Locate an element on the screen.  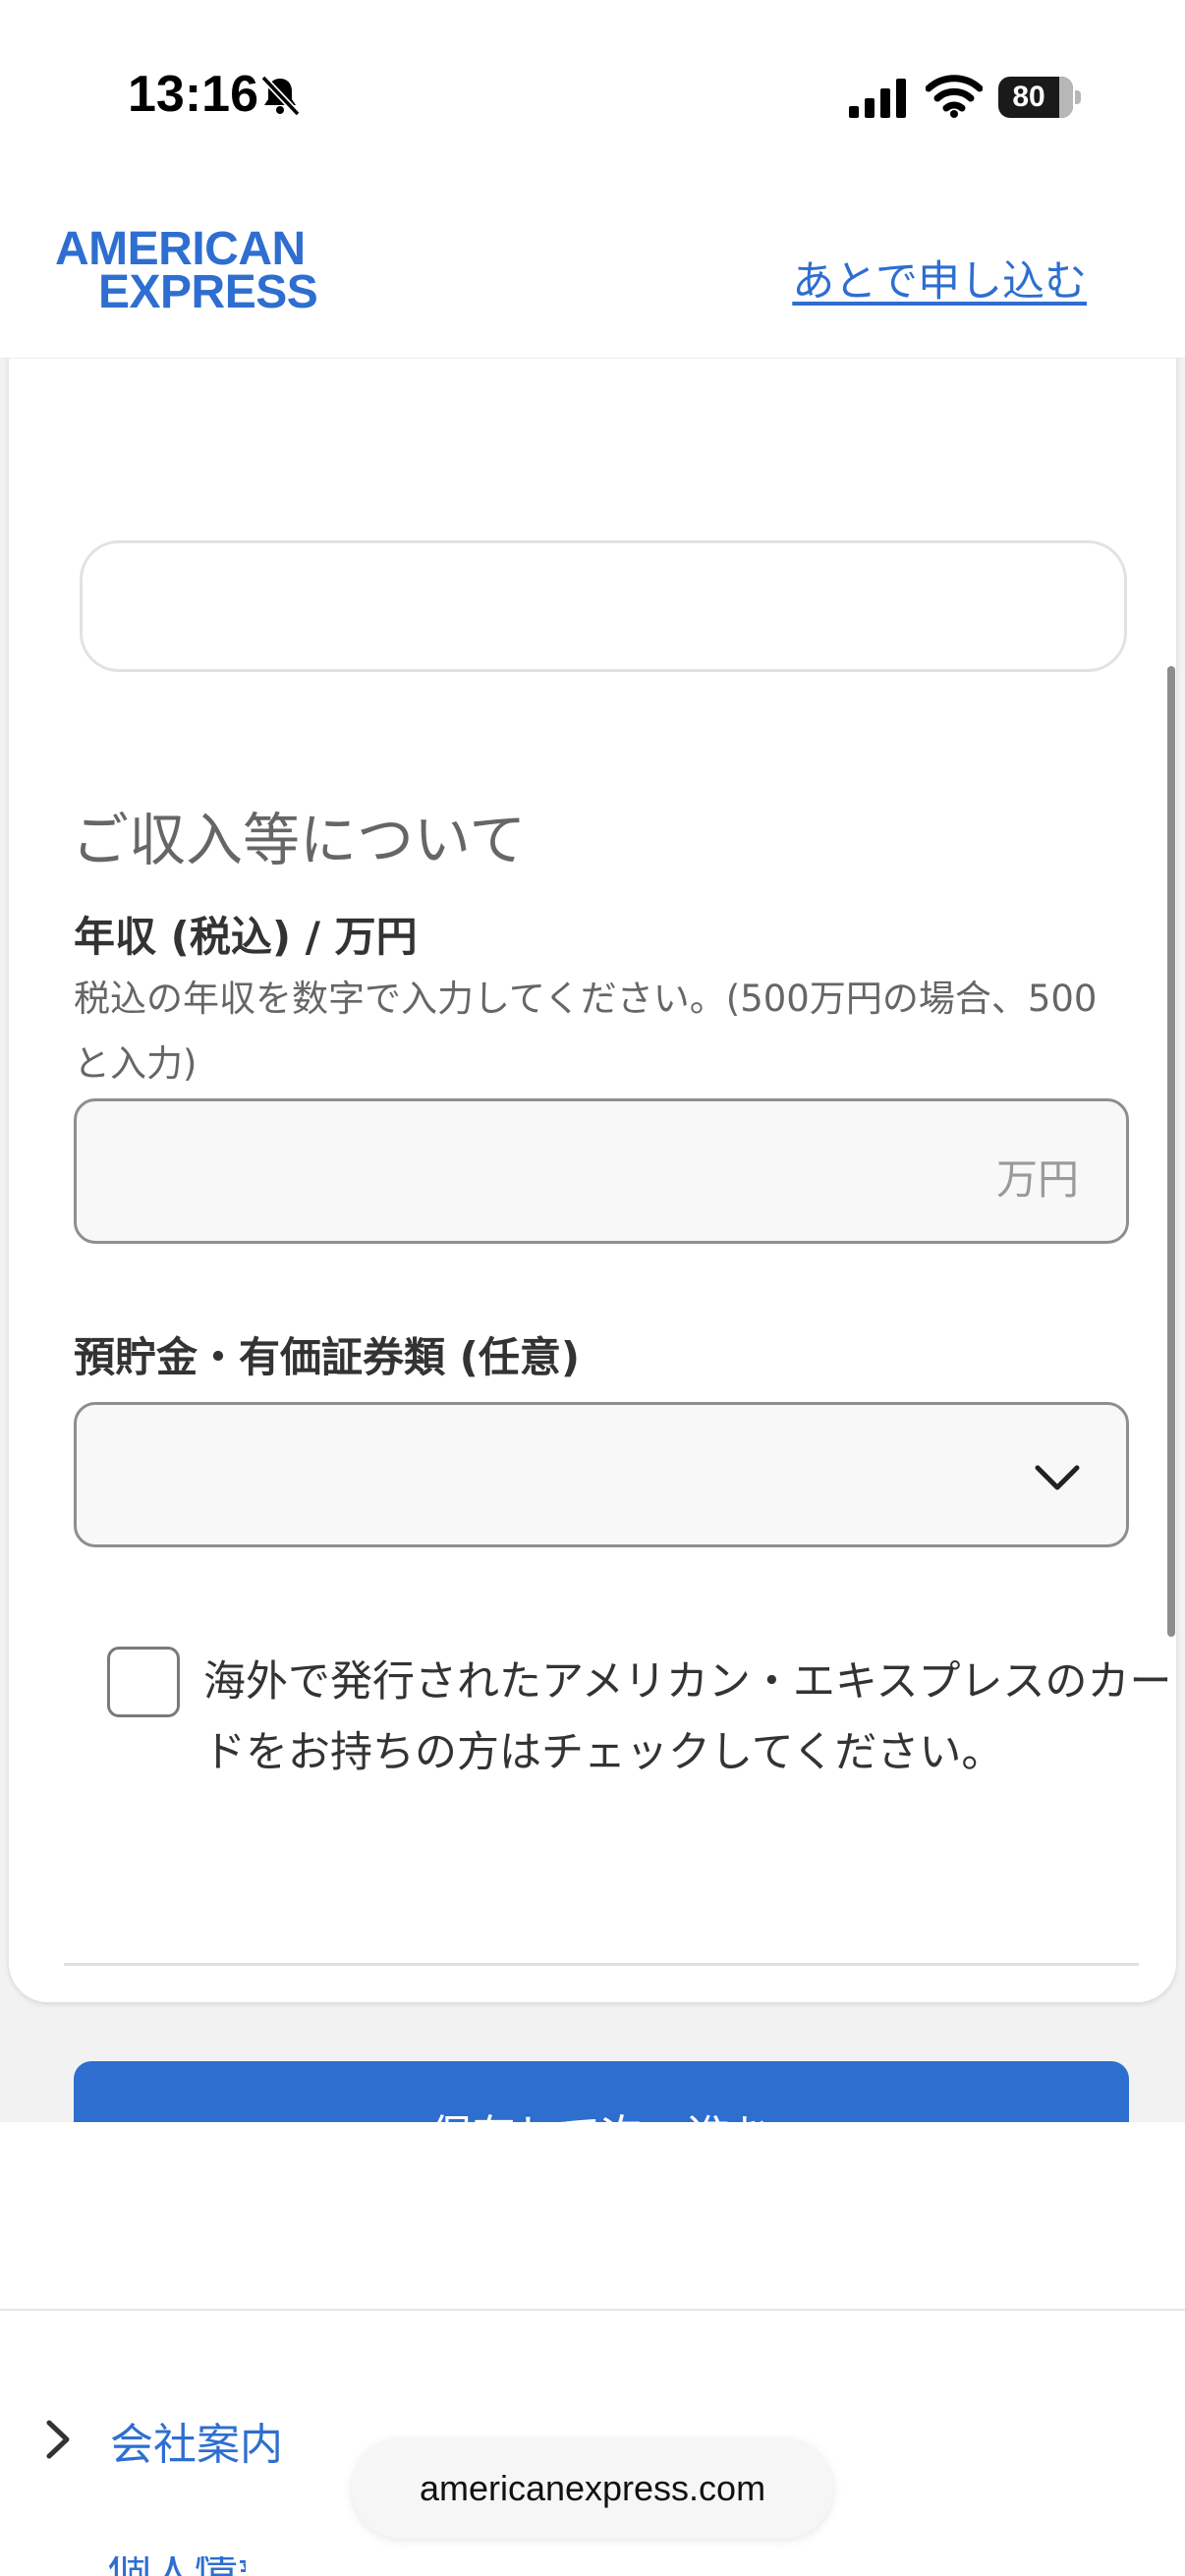
chevron-right-icon is located at coordinates (58, 2439).